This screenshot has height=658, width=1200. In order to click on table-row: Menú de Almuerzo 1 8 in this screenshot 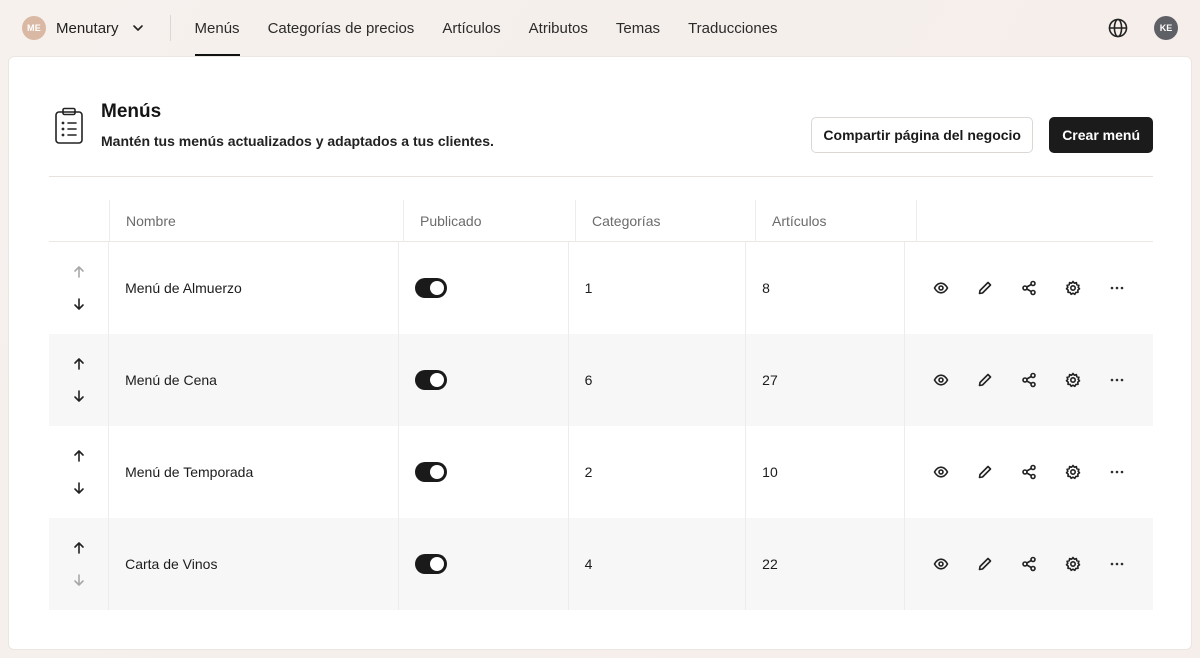, I will do `click(601, 288)`.